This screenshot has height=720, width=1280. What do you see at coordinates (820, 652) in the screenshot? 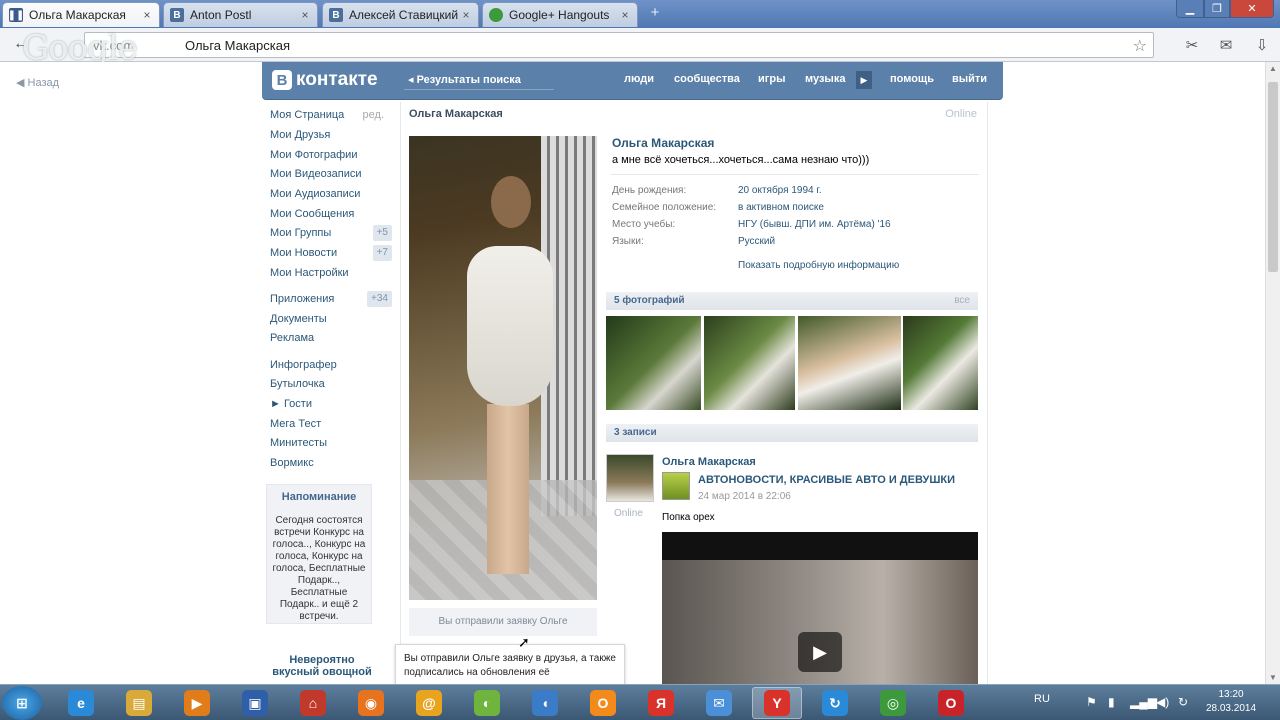
I see `play-icon: ▶` at bounding box center [820, 652].